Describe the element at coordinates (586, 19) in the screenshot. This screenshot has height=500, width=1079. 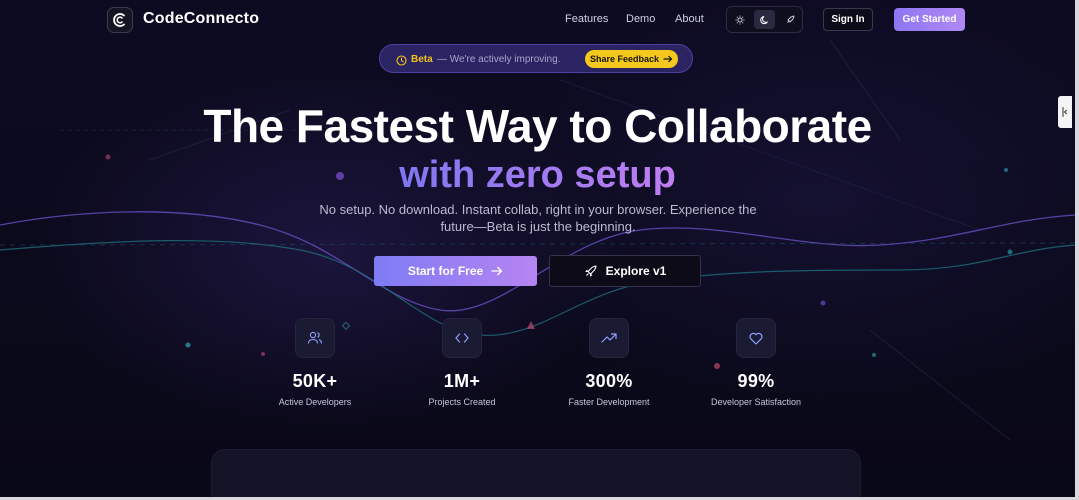
I see `nav-link-features: Features` at that location.